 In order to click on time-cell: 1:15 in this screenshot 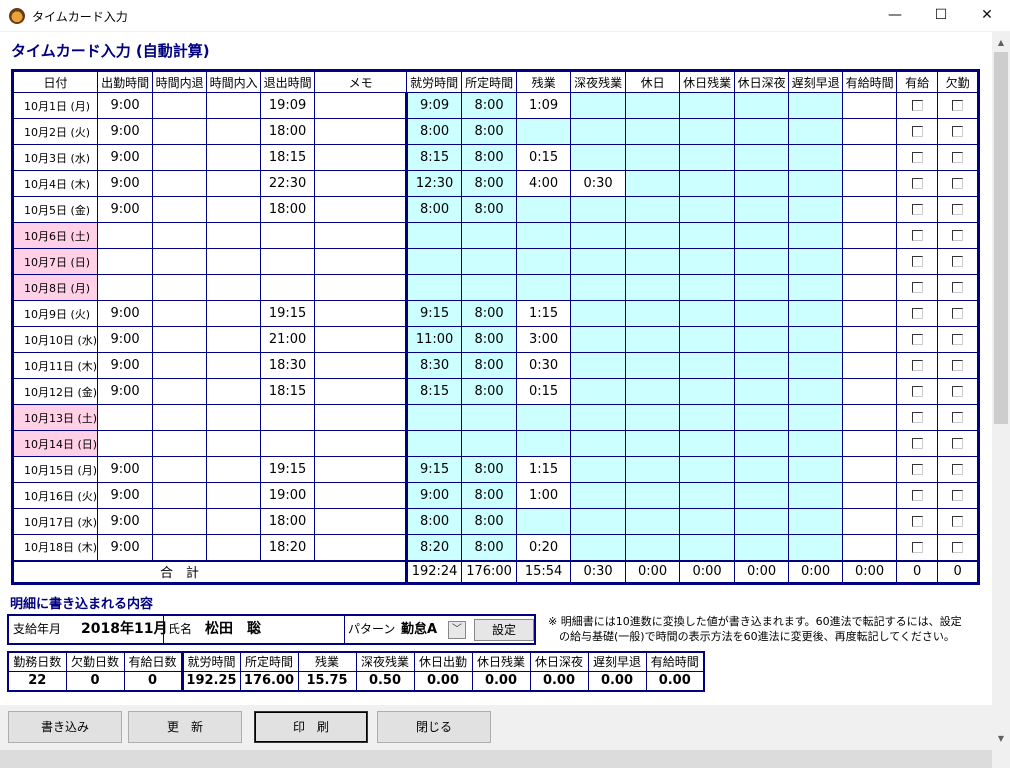, I will do `click(544, 313)`.